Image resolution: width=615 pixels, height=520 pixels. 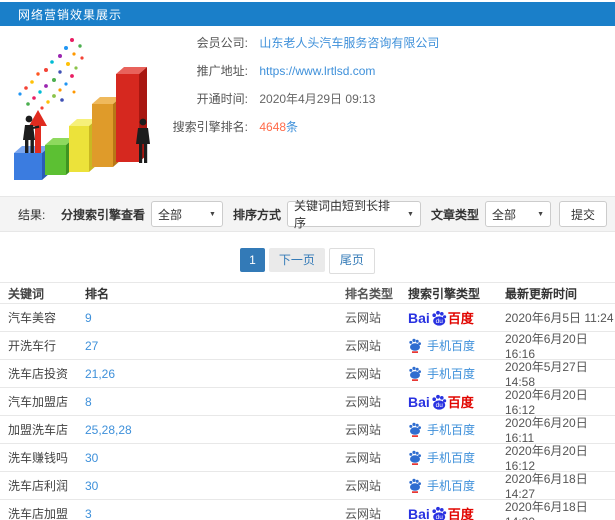 What do you see at coordinates (215, 513) in the screenshot?
I see `rank-link: 3` at bounding box center [215, 513].